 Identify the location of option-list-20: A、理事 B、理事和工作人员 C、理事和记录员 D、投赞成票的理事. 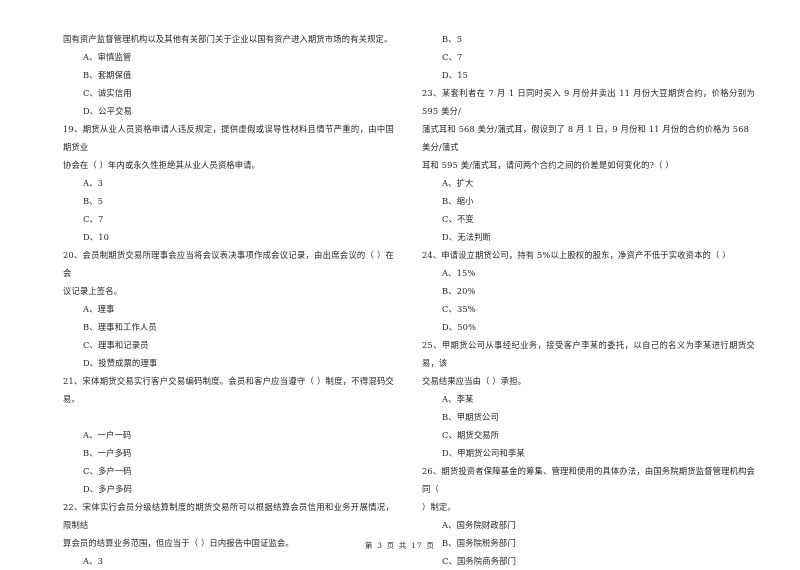
(228, 336).